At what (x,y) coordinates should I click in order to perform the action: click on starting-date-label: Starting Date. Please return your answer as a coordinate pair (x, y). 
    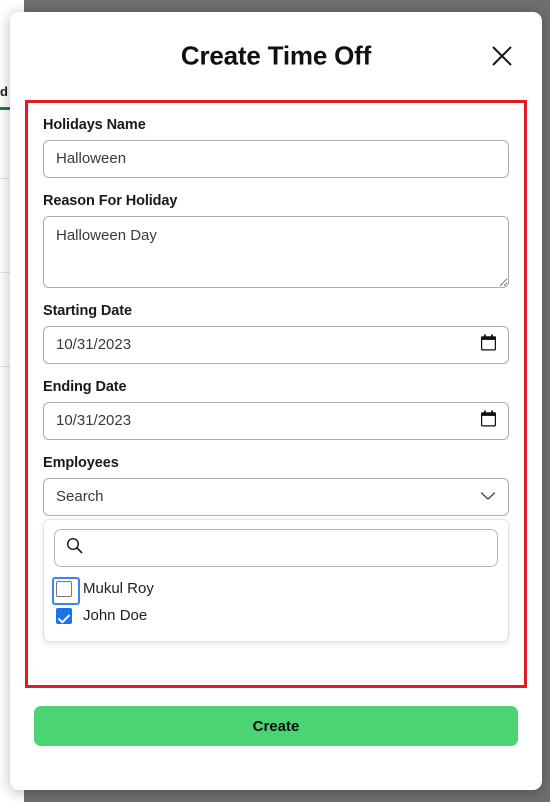
    Looking at the image, I should click on (87, 311).